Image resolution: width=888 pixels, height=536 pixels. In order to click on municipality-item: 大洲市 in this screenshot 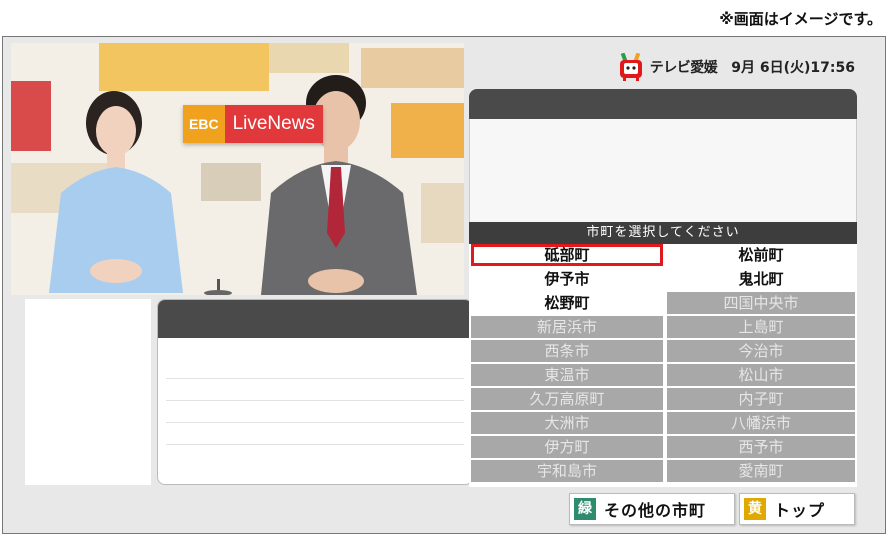, I will do `click(567, 423)`.